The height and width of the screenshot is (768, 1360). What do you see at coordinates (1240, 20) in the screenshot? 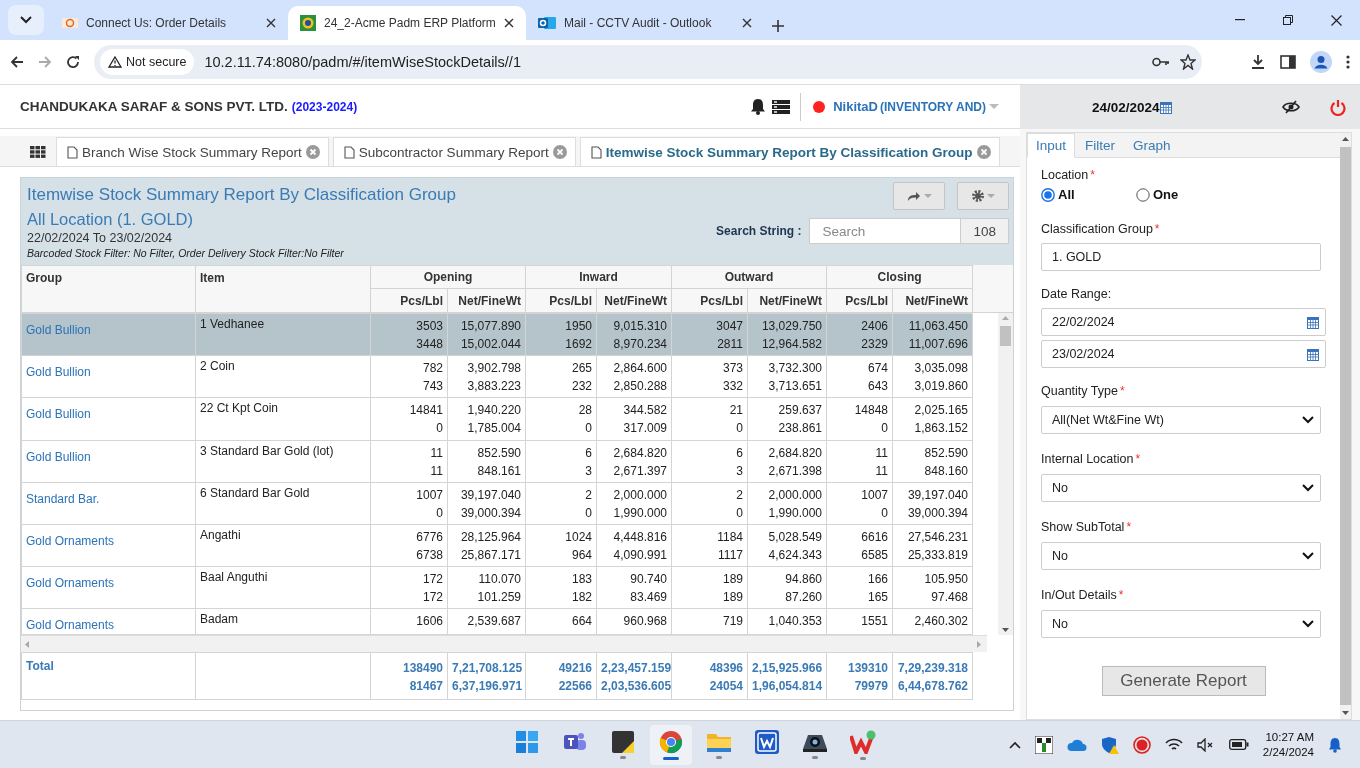
I see `minimize-icon` at bounding box center [1240, 20].